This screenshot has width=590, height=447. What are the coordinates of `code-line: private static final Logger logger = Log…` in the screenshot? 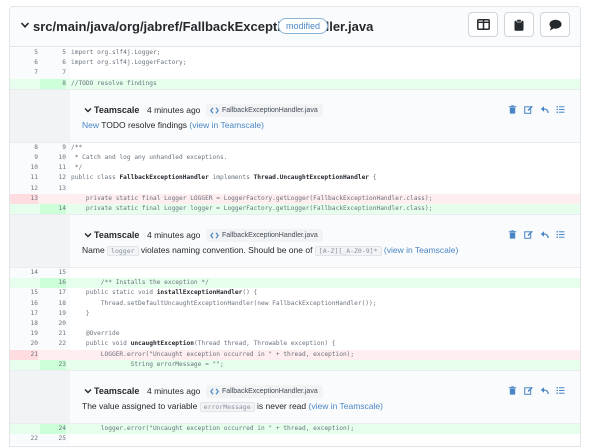 It's located at (252, 208).